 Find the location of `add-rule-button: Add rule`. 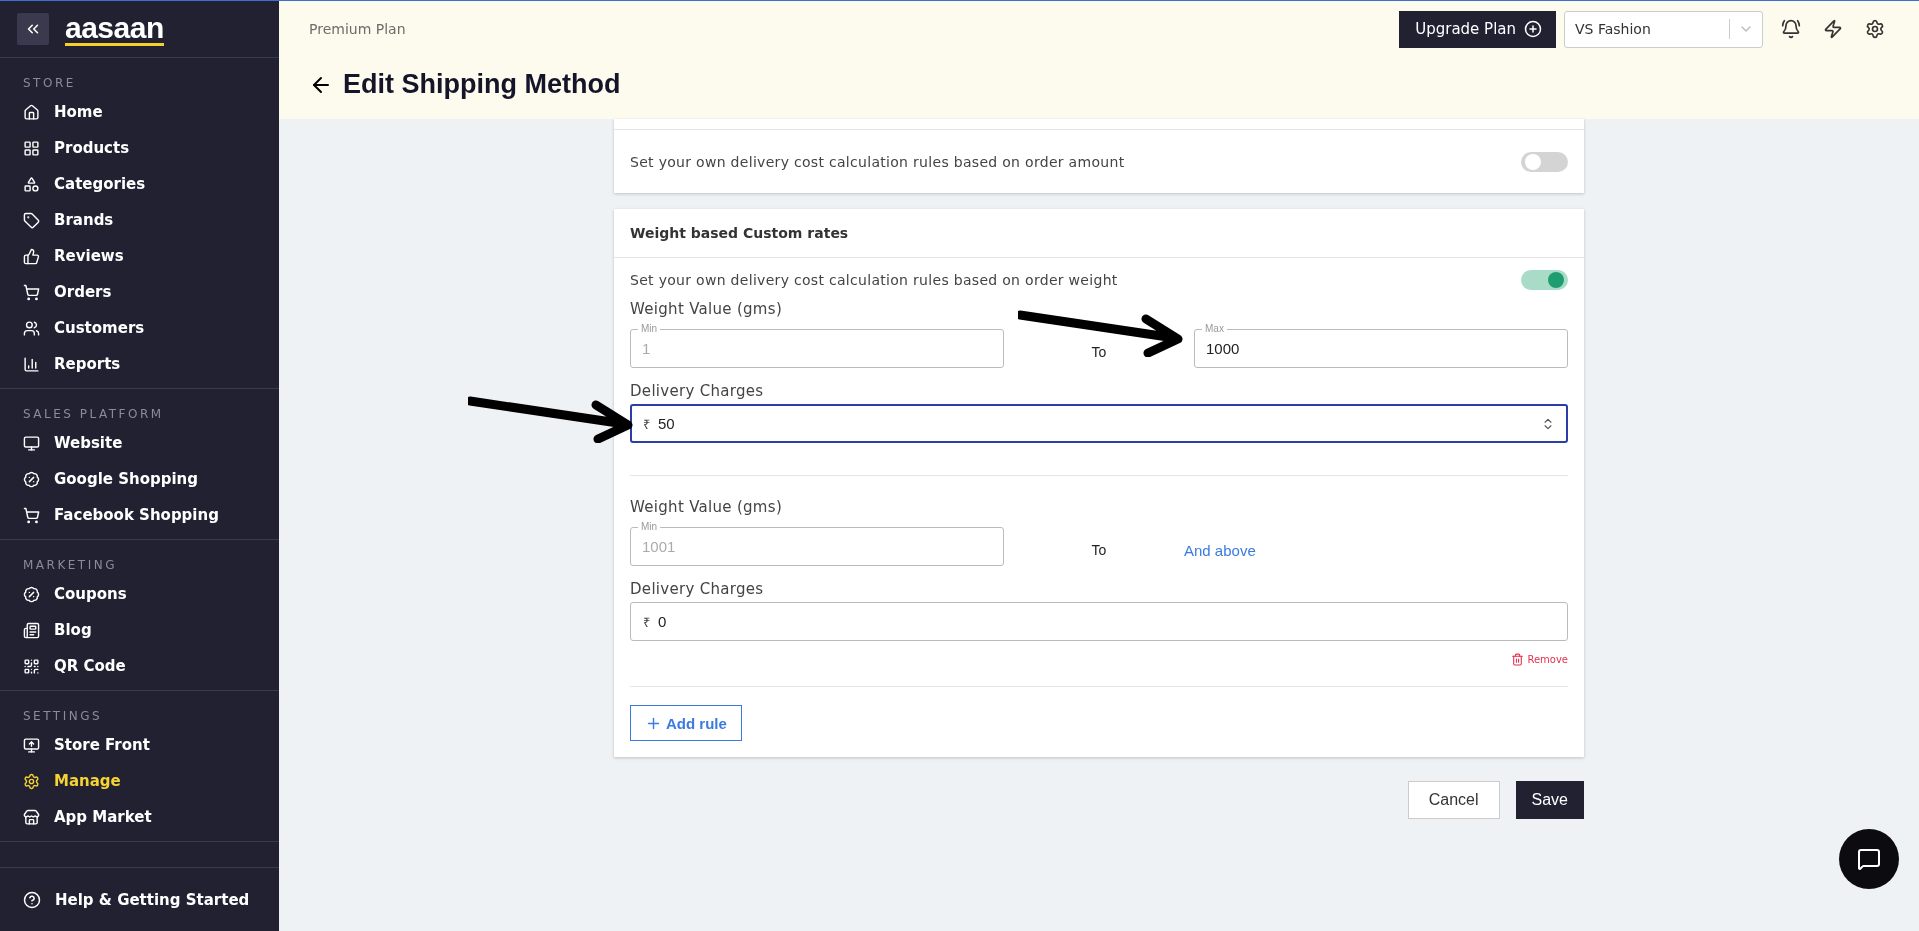

add-rule-button: Add rule is located at coordinates (686, 723).